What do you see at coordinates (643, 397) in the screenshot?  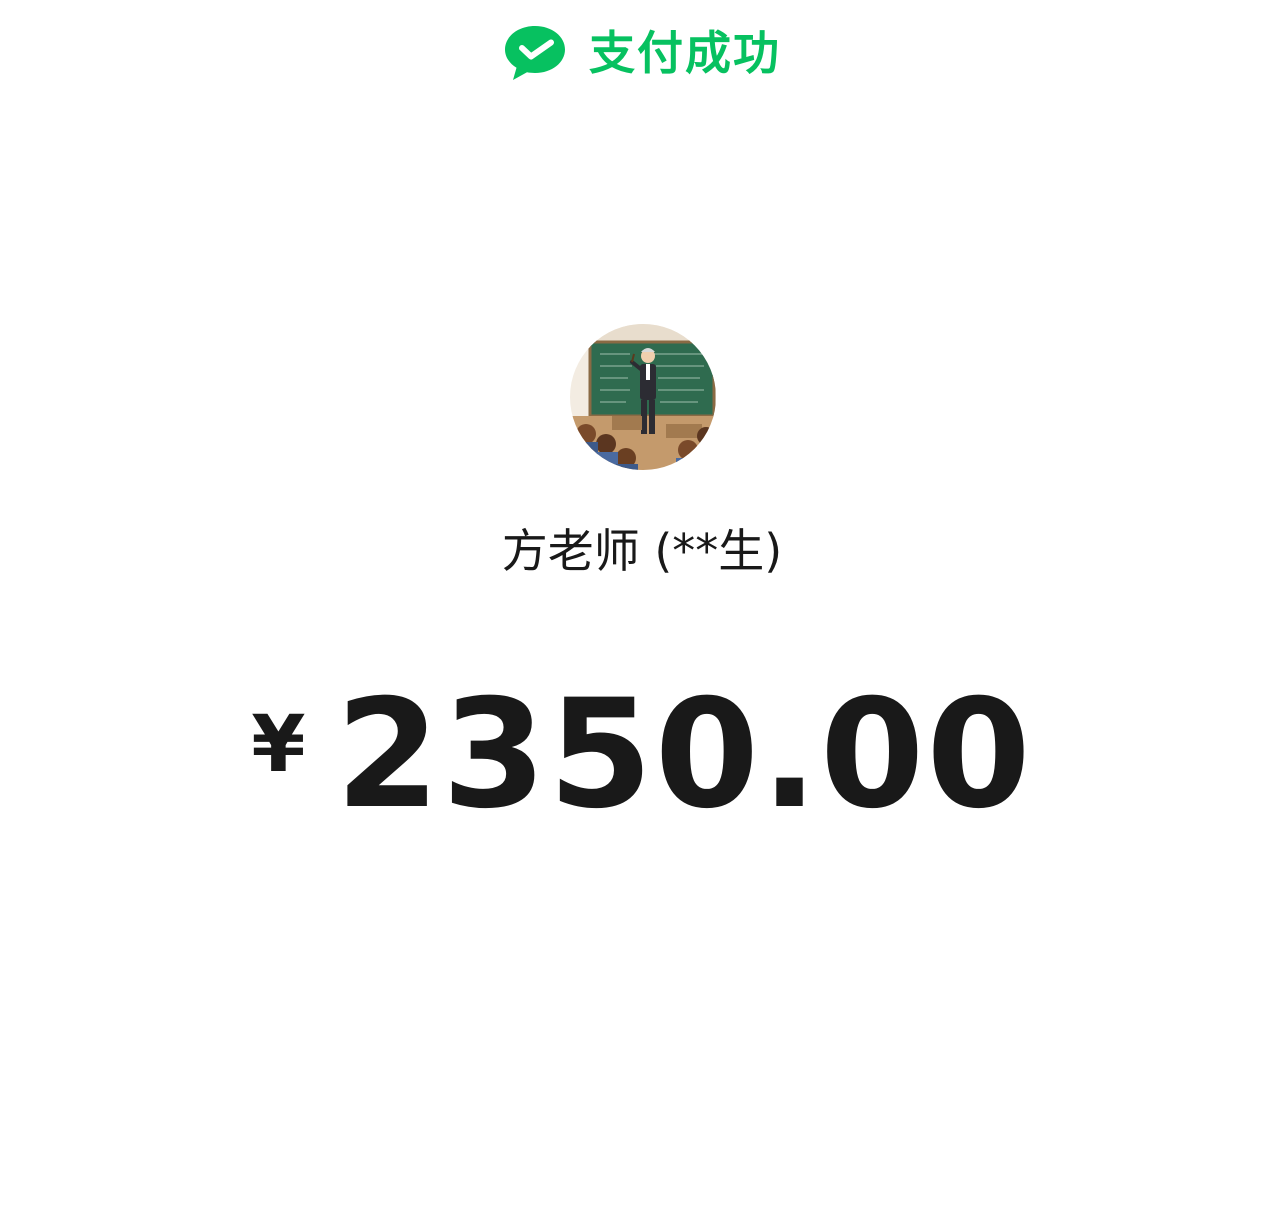 I see `payee-avatar` at bounding box center [643, 397].